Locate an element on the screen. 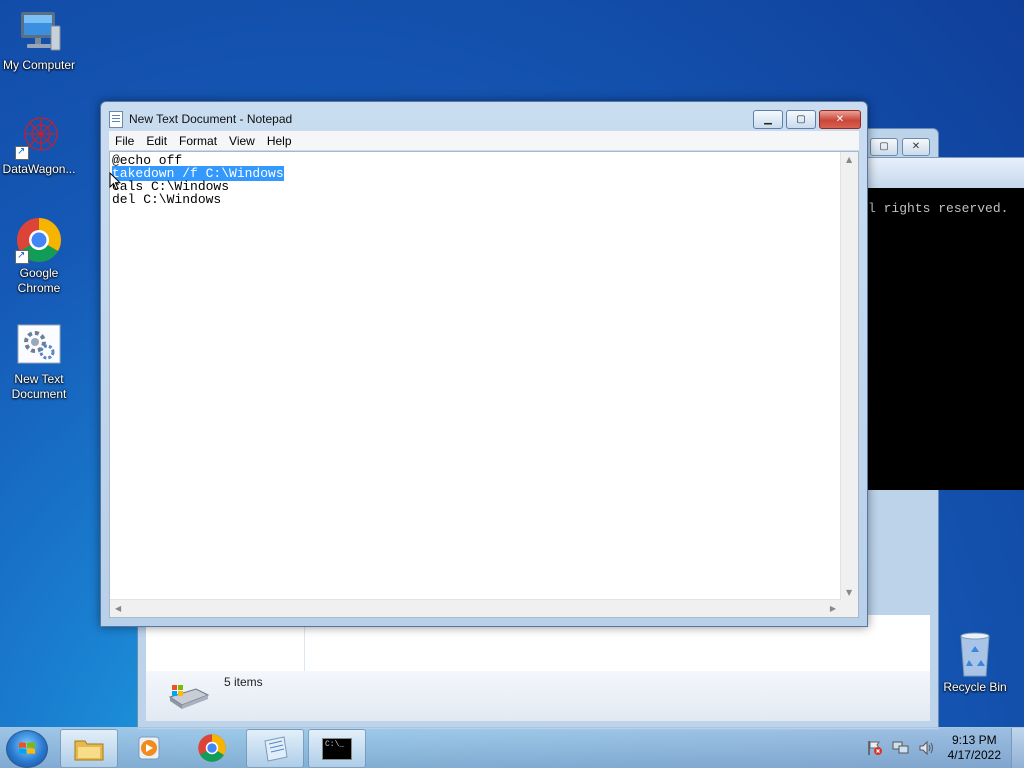 The width and height of the screenshot is (1024, 768). explorer-details-pane: 5 items is located at coordinates (538, 696).